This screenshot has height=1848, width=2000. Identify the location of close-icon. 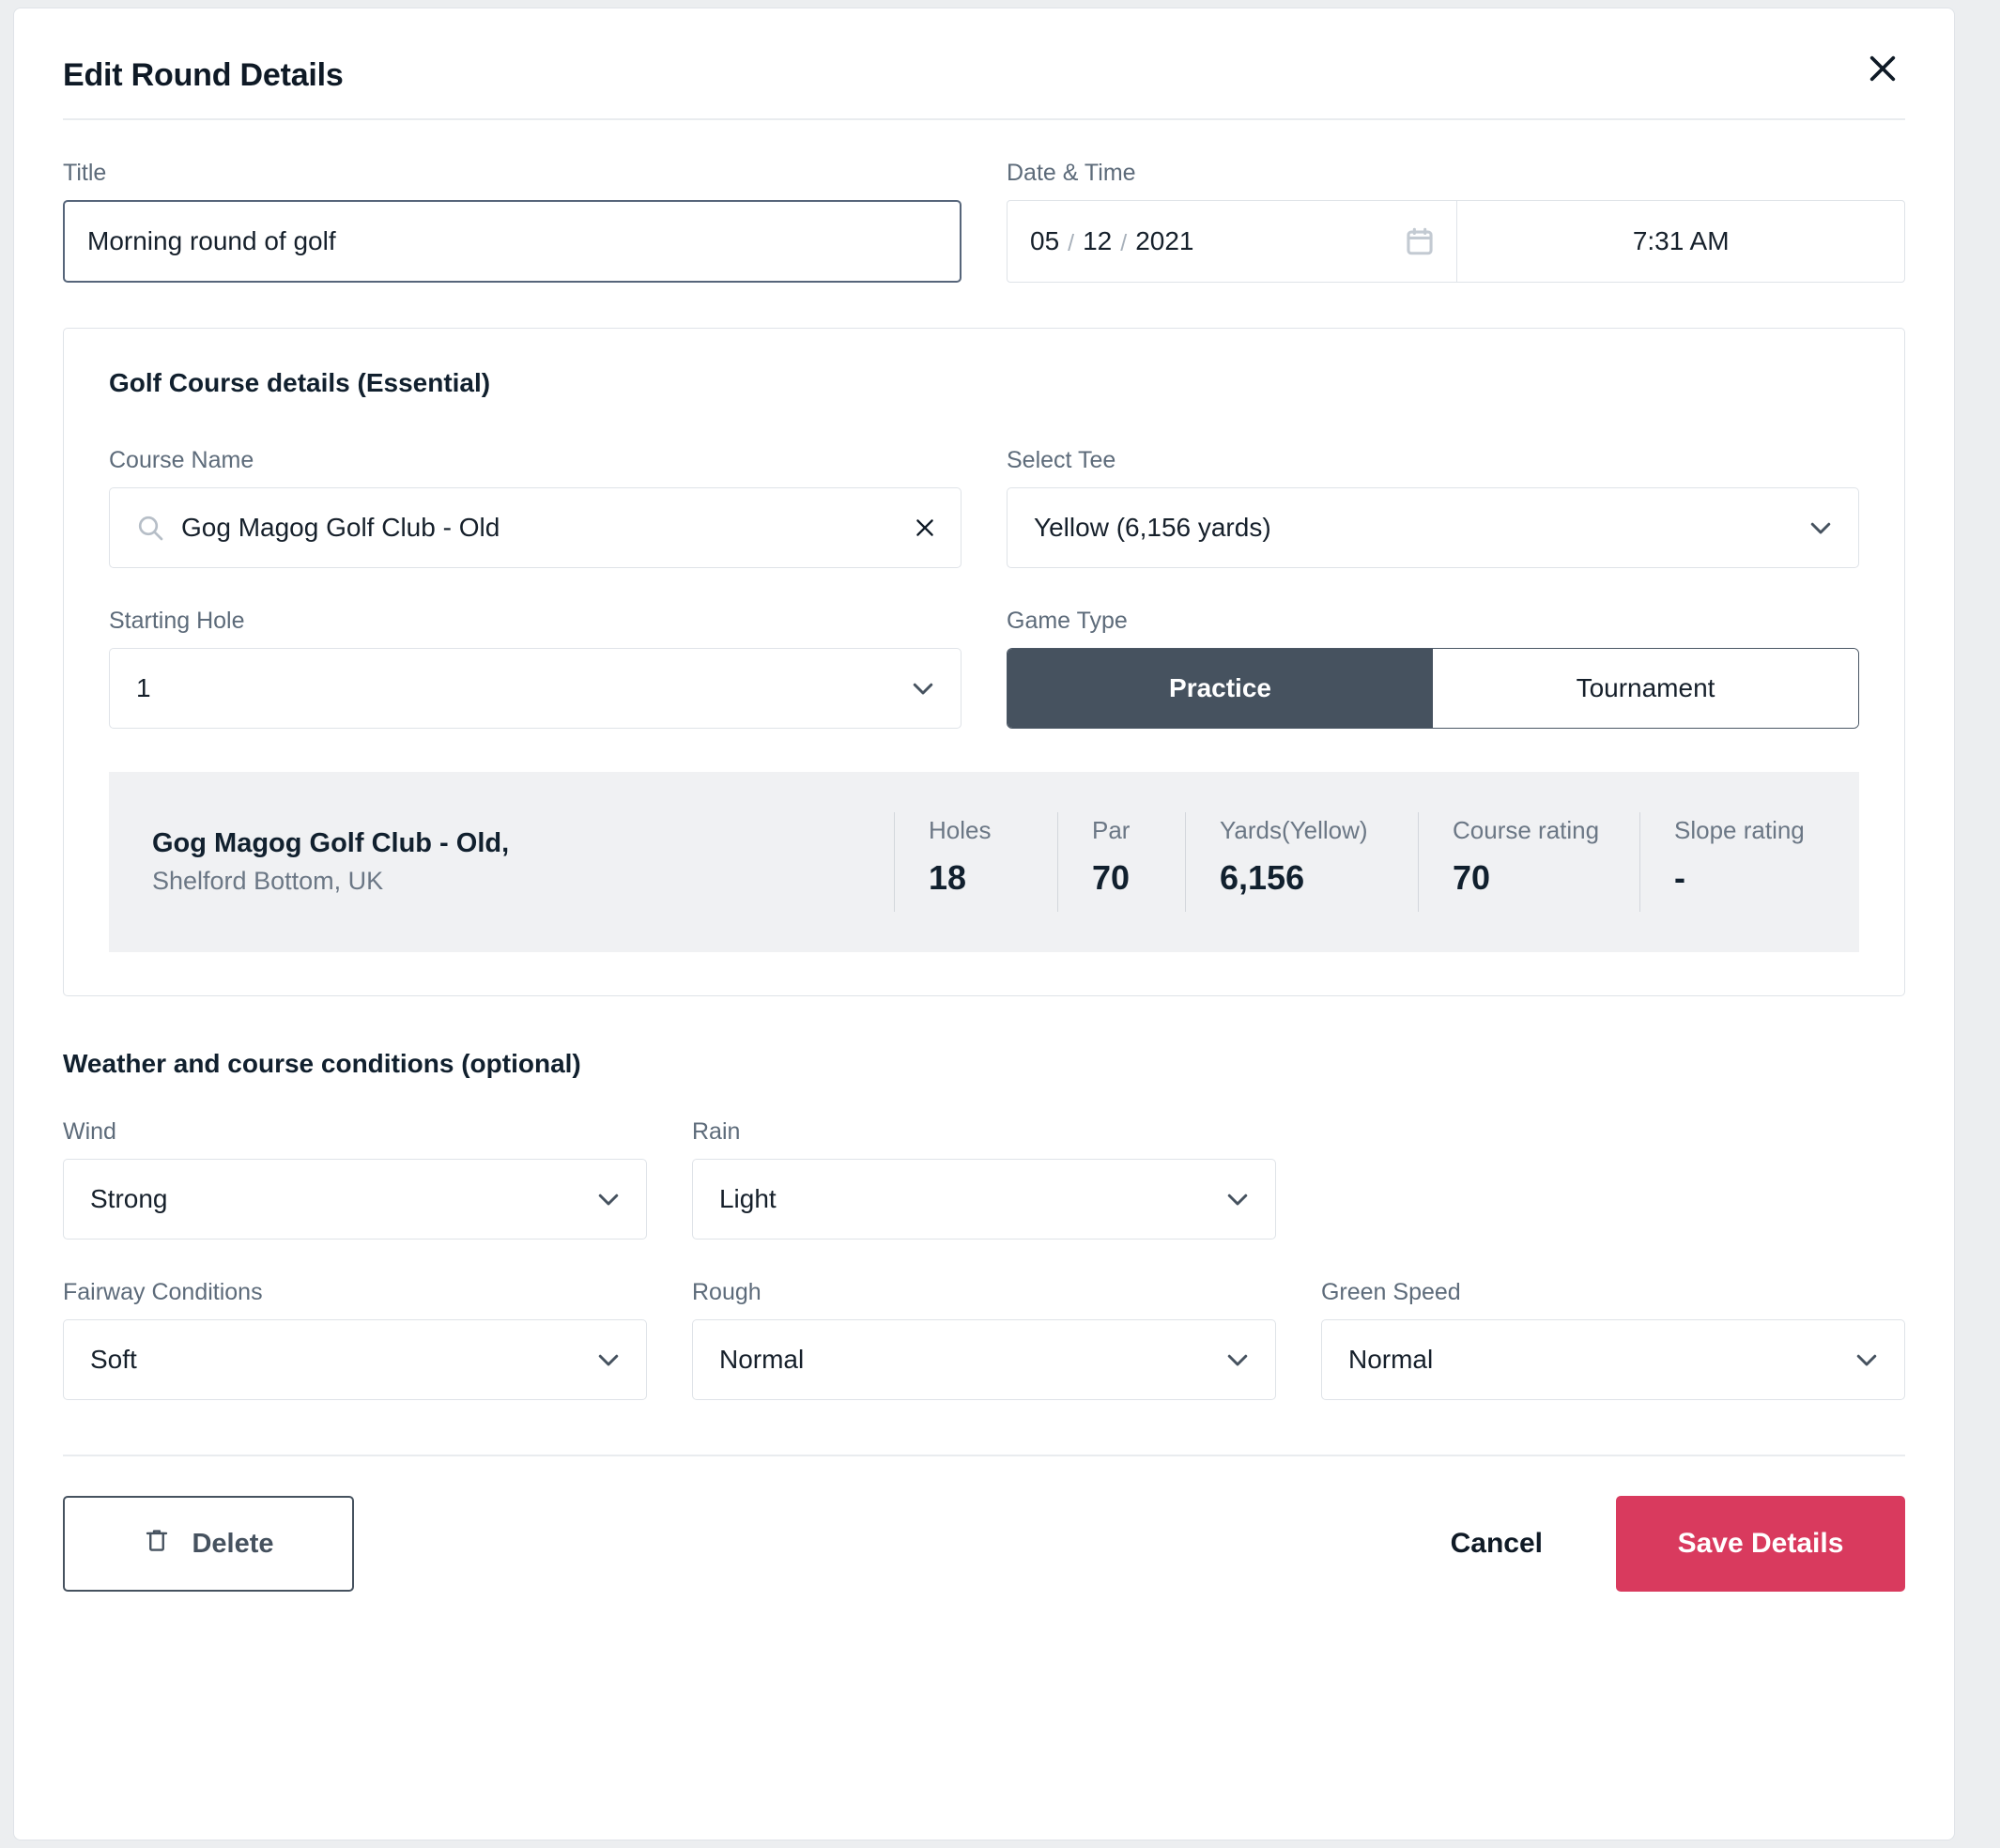
(1883, 69).